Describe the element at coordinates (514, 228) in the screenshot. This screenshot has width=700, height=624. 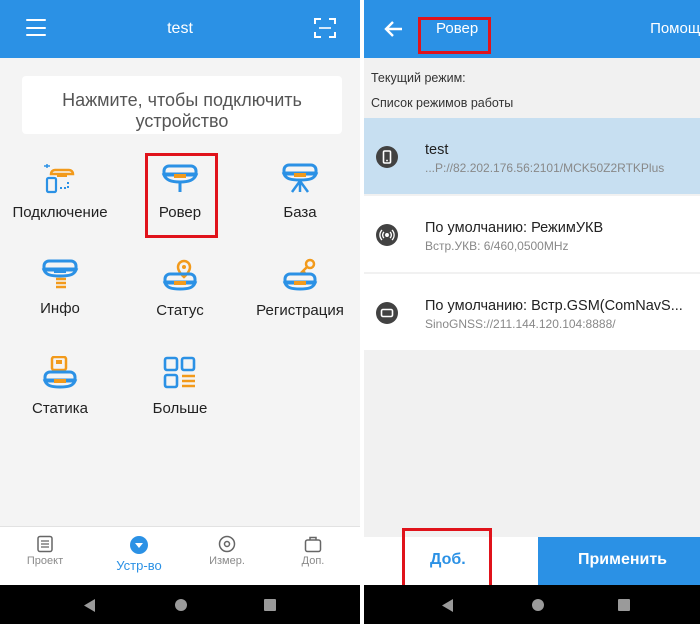
I see `mode-title: По умолчанию: РежимУКВ` at that location.